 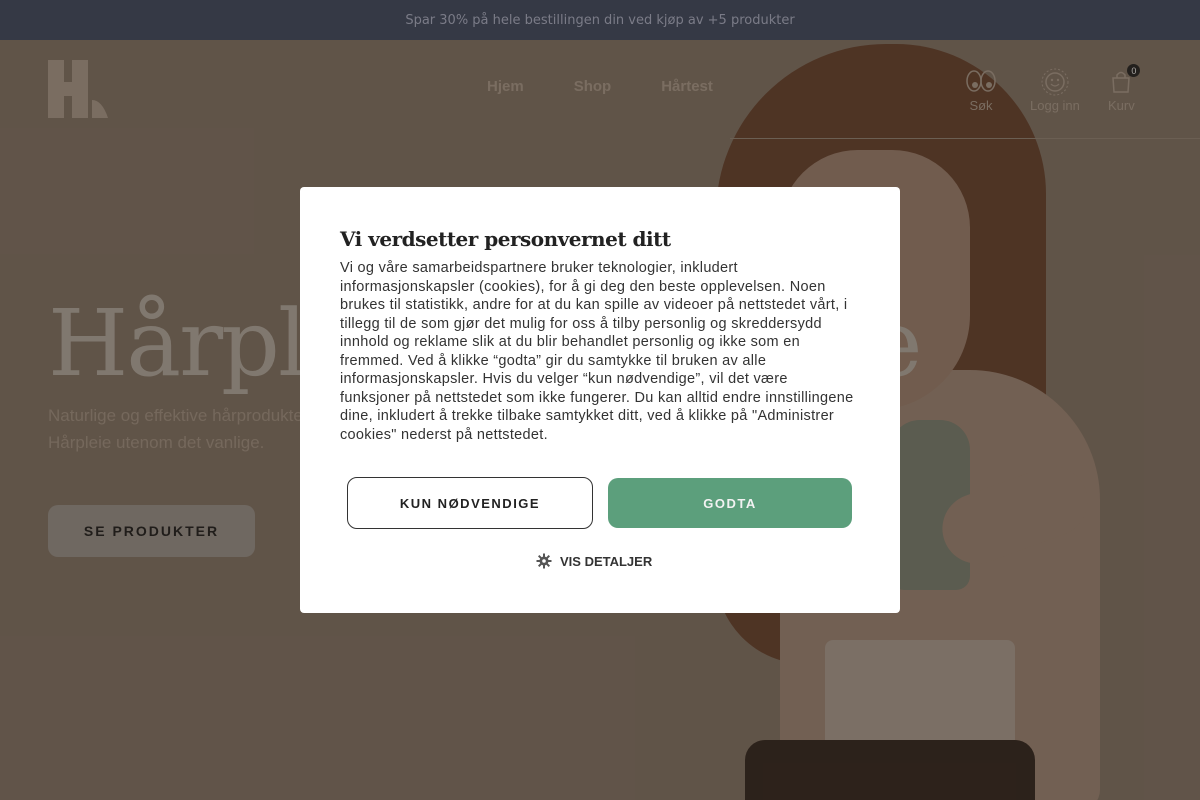 I want to click on gear-icon, so click(x=544, y=561).